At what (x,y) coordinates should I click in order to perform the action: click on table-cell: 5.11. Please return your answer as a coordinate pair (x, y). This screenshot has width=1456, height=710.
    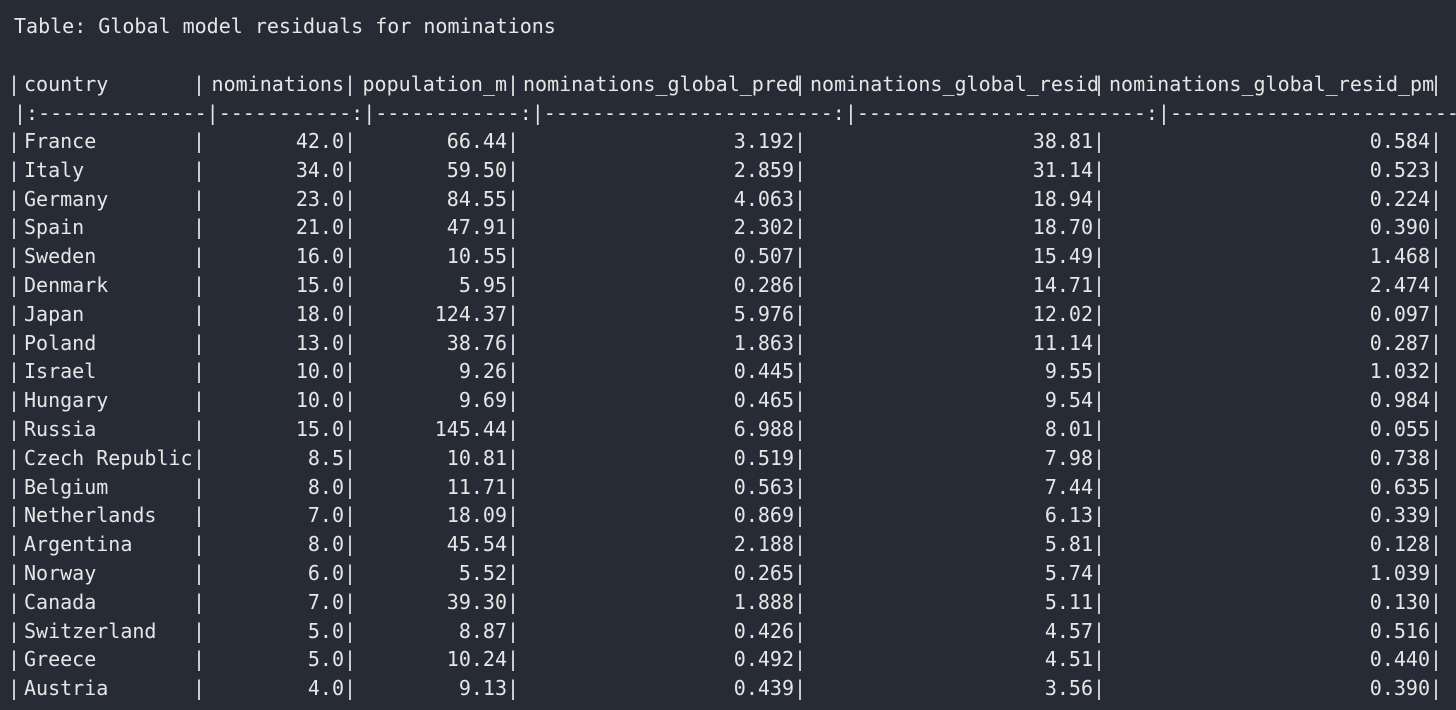
    Looking at the image, I should click on (1068, 601).